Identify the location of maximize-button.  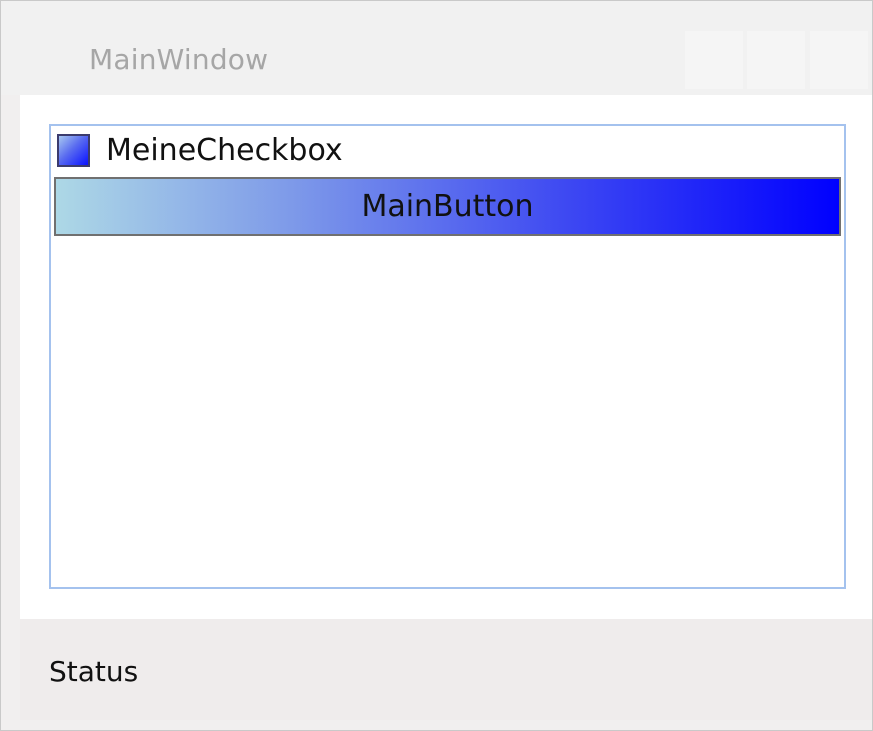
(776, 60).